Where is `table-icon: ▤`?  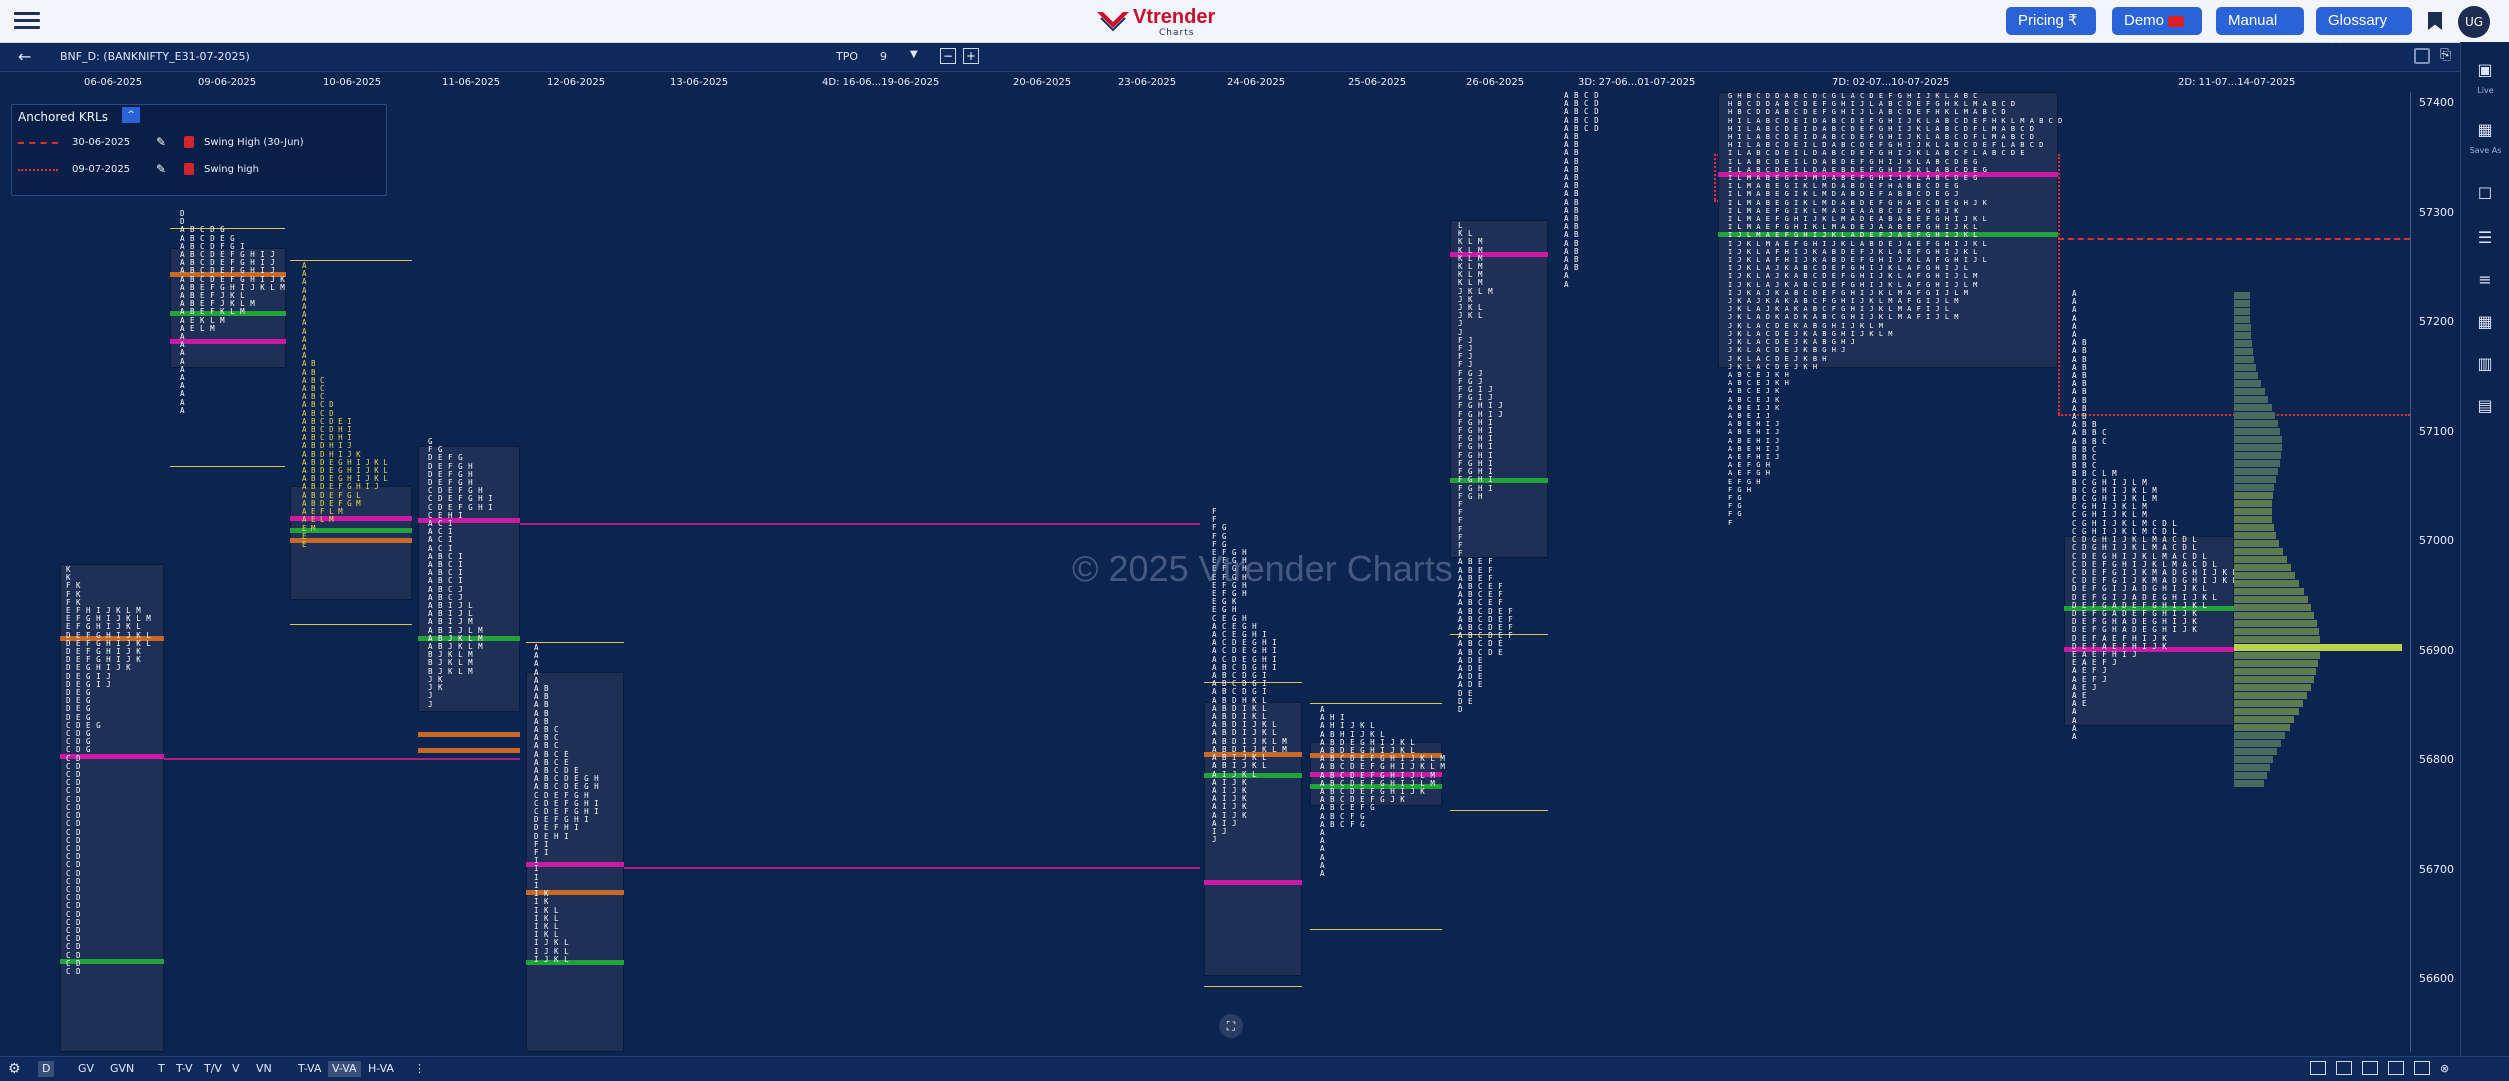 table-icon: ▤ is located at coordinates (2485, 407).